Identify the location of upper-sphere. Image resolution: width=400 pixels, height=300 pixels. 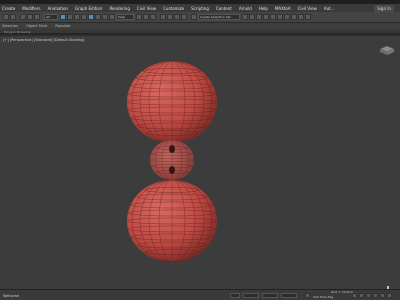
(172, 102).